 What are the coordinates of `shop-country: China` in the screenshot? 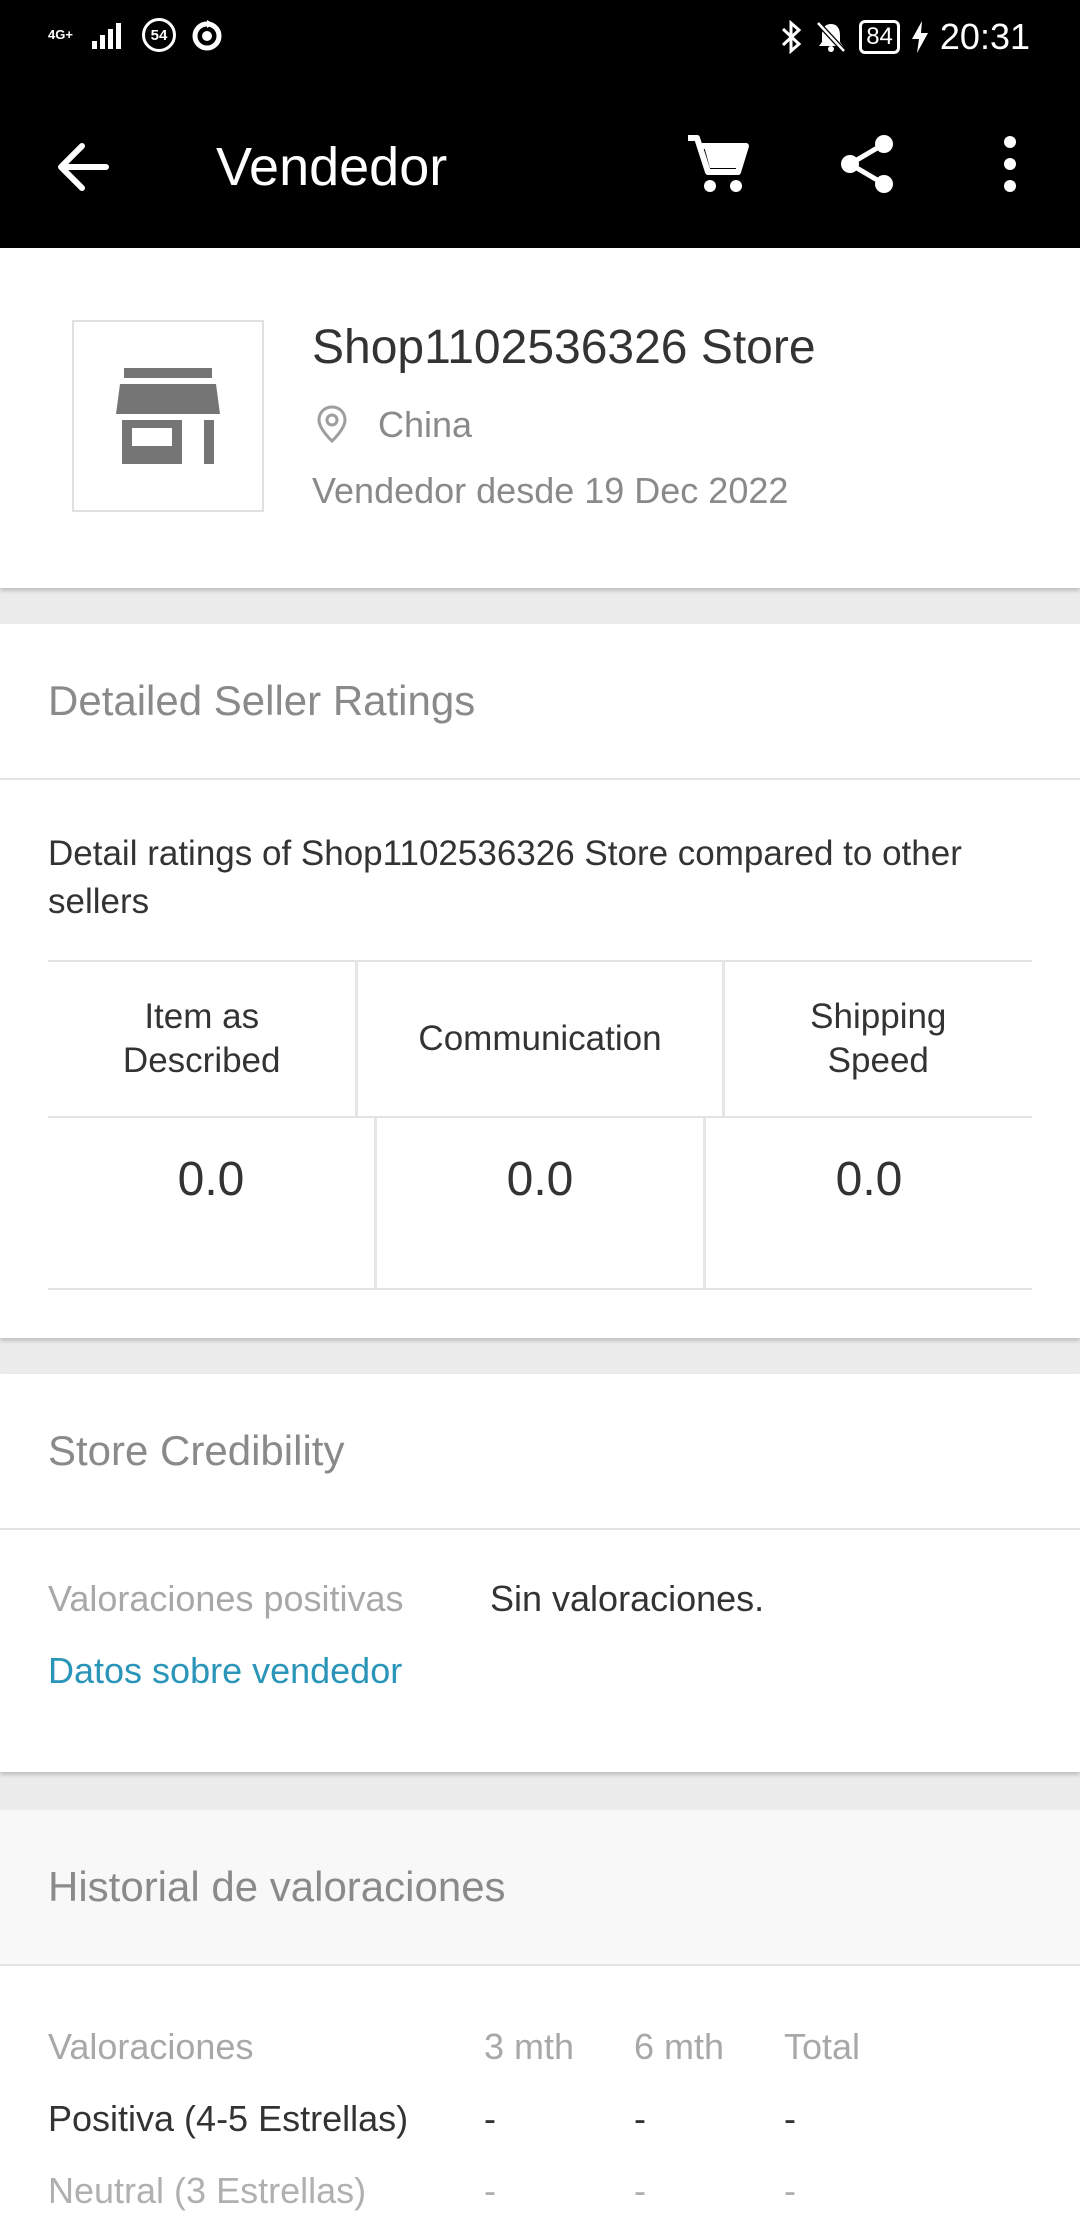 It's located at (425, 424).